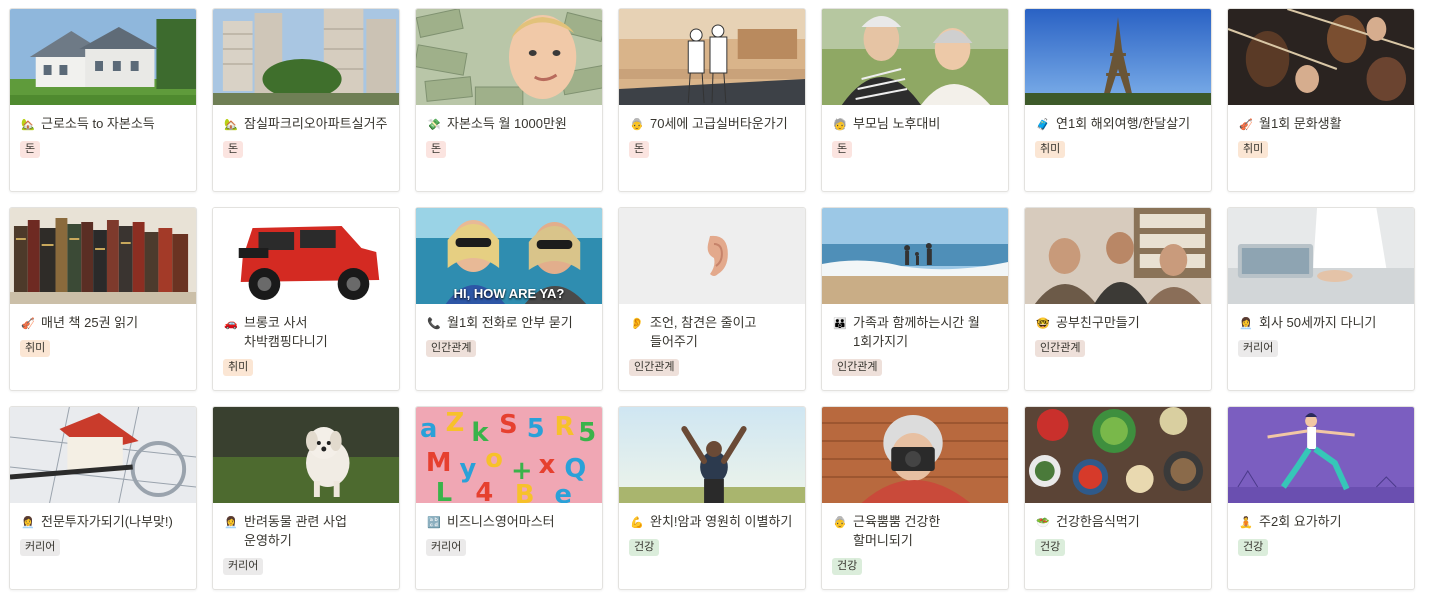 The width and height of the screenshot is (1431, 598). What do you see at coordinates (484, 490) in the screenshot?
I see `svg-text: 4` at bounding box center [484, 490].